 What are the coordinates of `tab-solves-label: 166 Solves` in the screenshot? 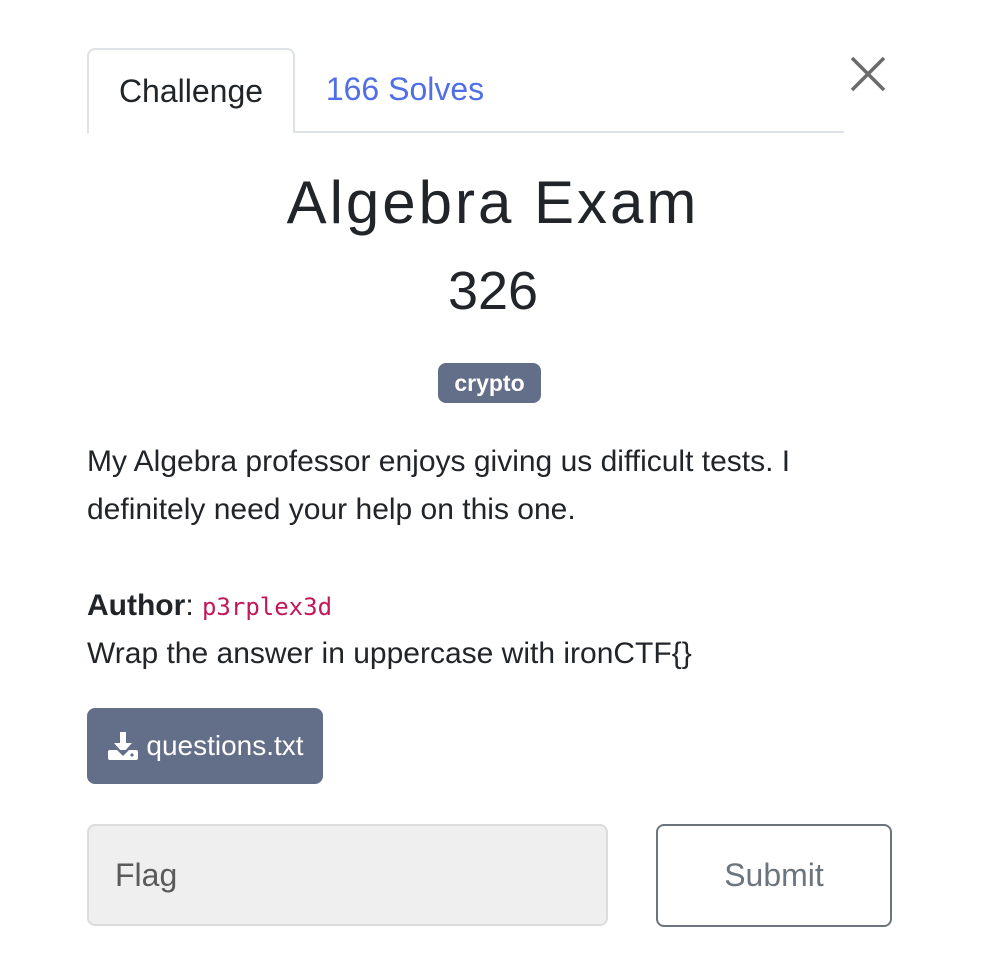 It's located at (405, 89).